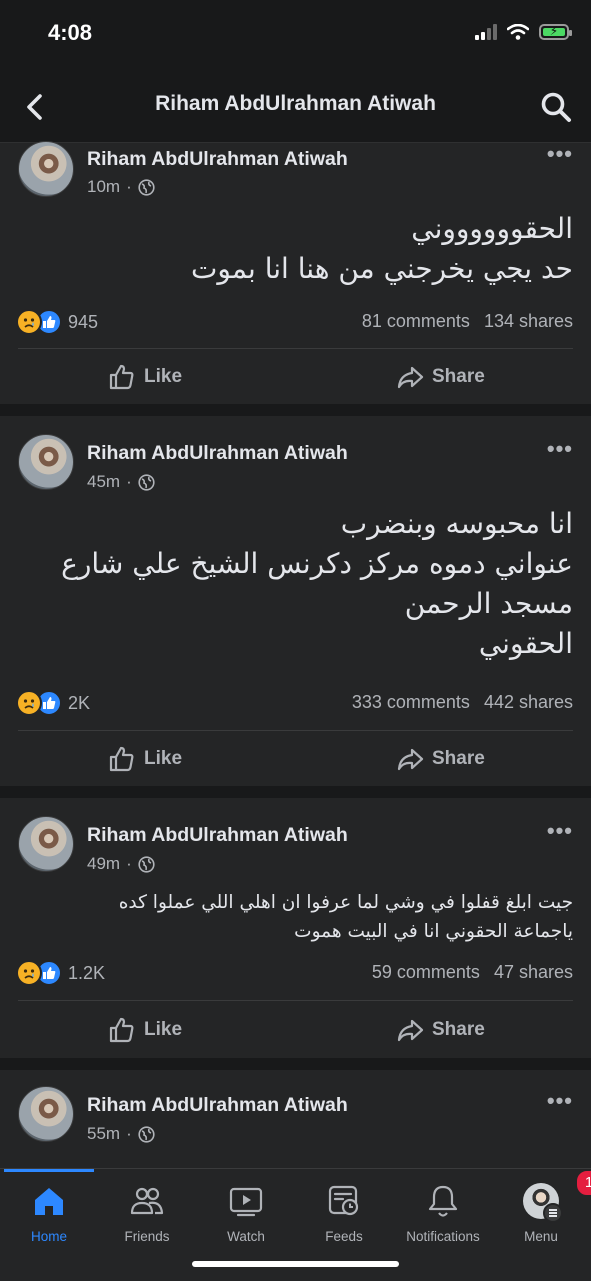 The width and height of the screenshot is (591, 1281). I want to click on tab-friends: Friends, so click(147, 1213).